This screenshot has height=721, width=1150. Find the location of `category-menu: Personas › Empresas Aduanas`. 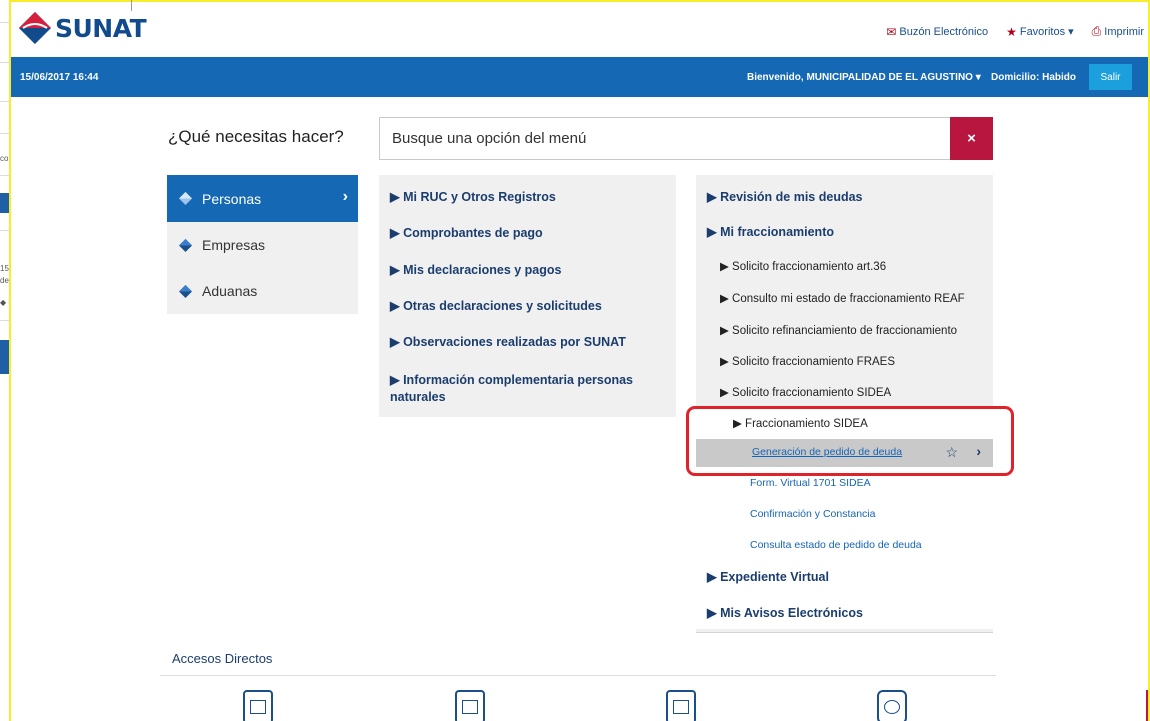

category-menu: Personas › Empresas Aduanas is located at coordinates (262, 244).